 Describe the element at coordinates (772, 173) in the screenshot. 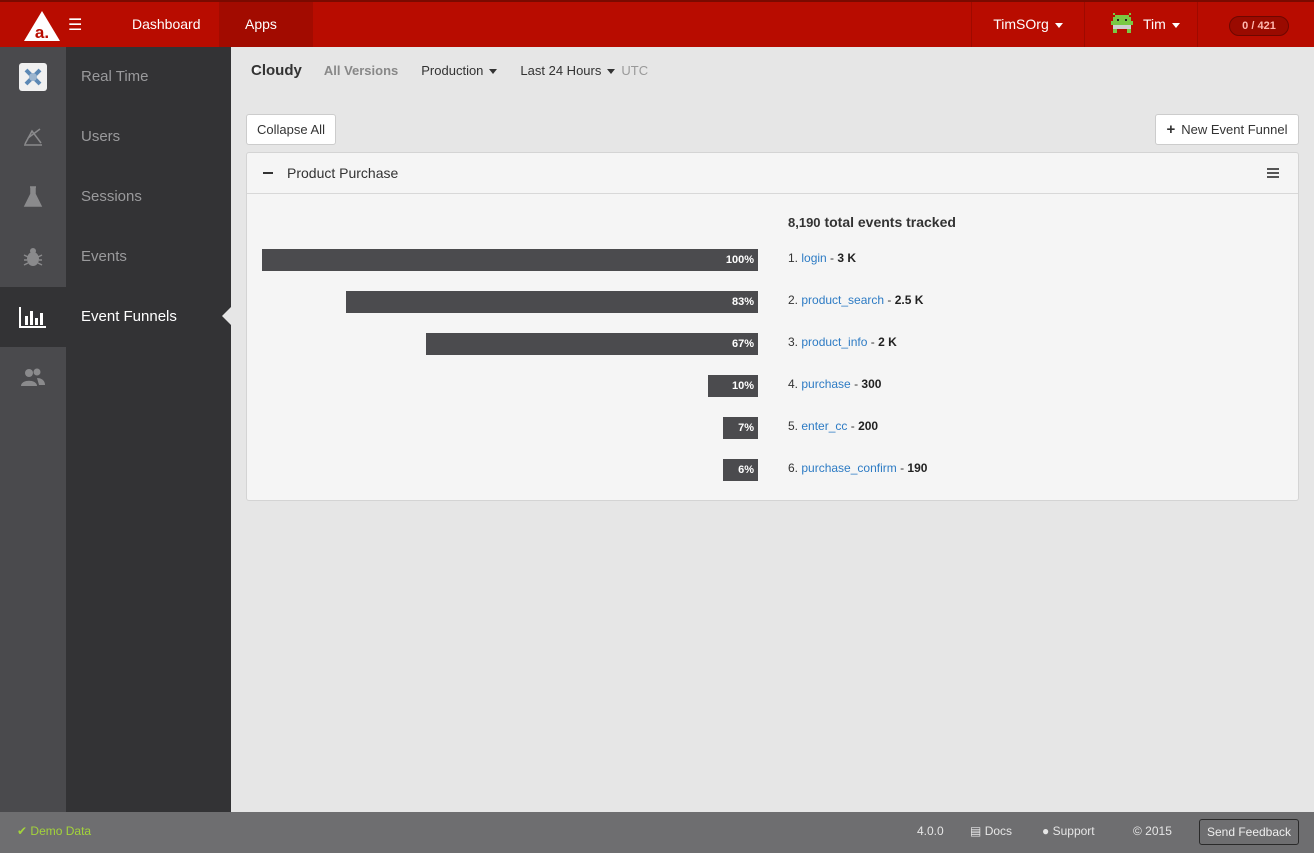

I see `funnel-panel-header: Product Purchase` at that location.